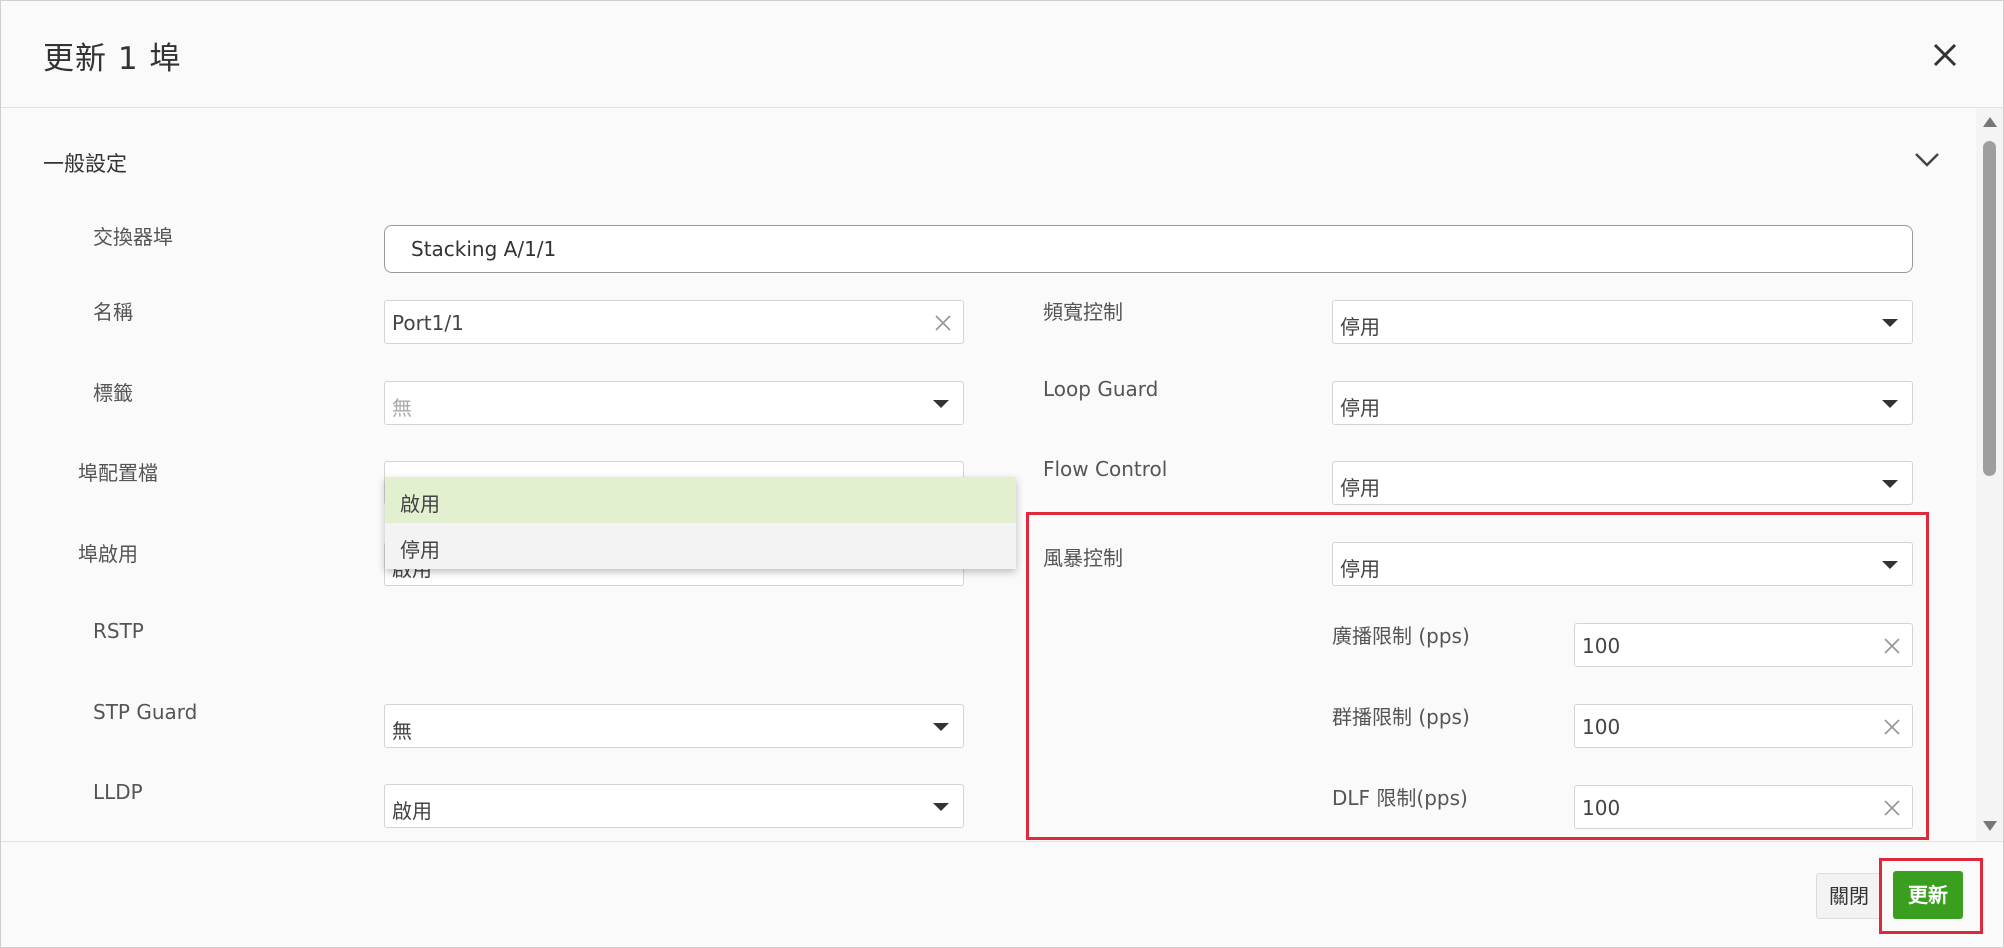  I want to click on close-icon, so click(1945, 55).